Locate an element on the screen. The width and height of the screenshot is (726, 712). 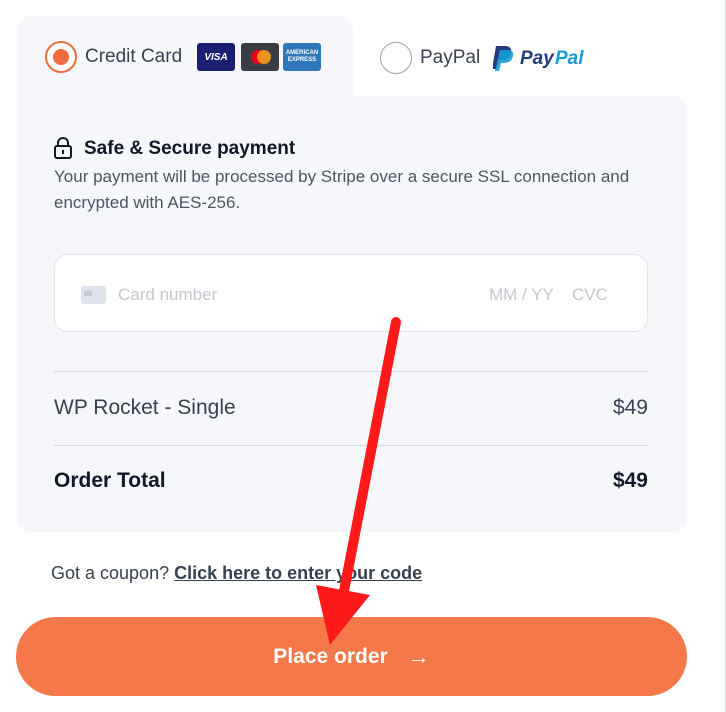
card-number-field: Card number MM / YY CVC is located at coordinates (351, 293).